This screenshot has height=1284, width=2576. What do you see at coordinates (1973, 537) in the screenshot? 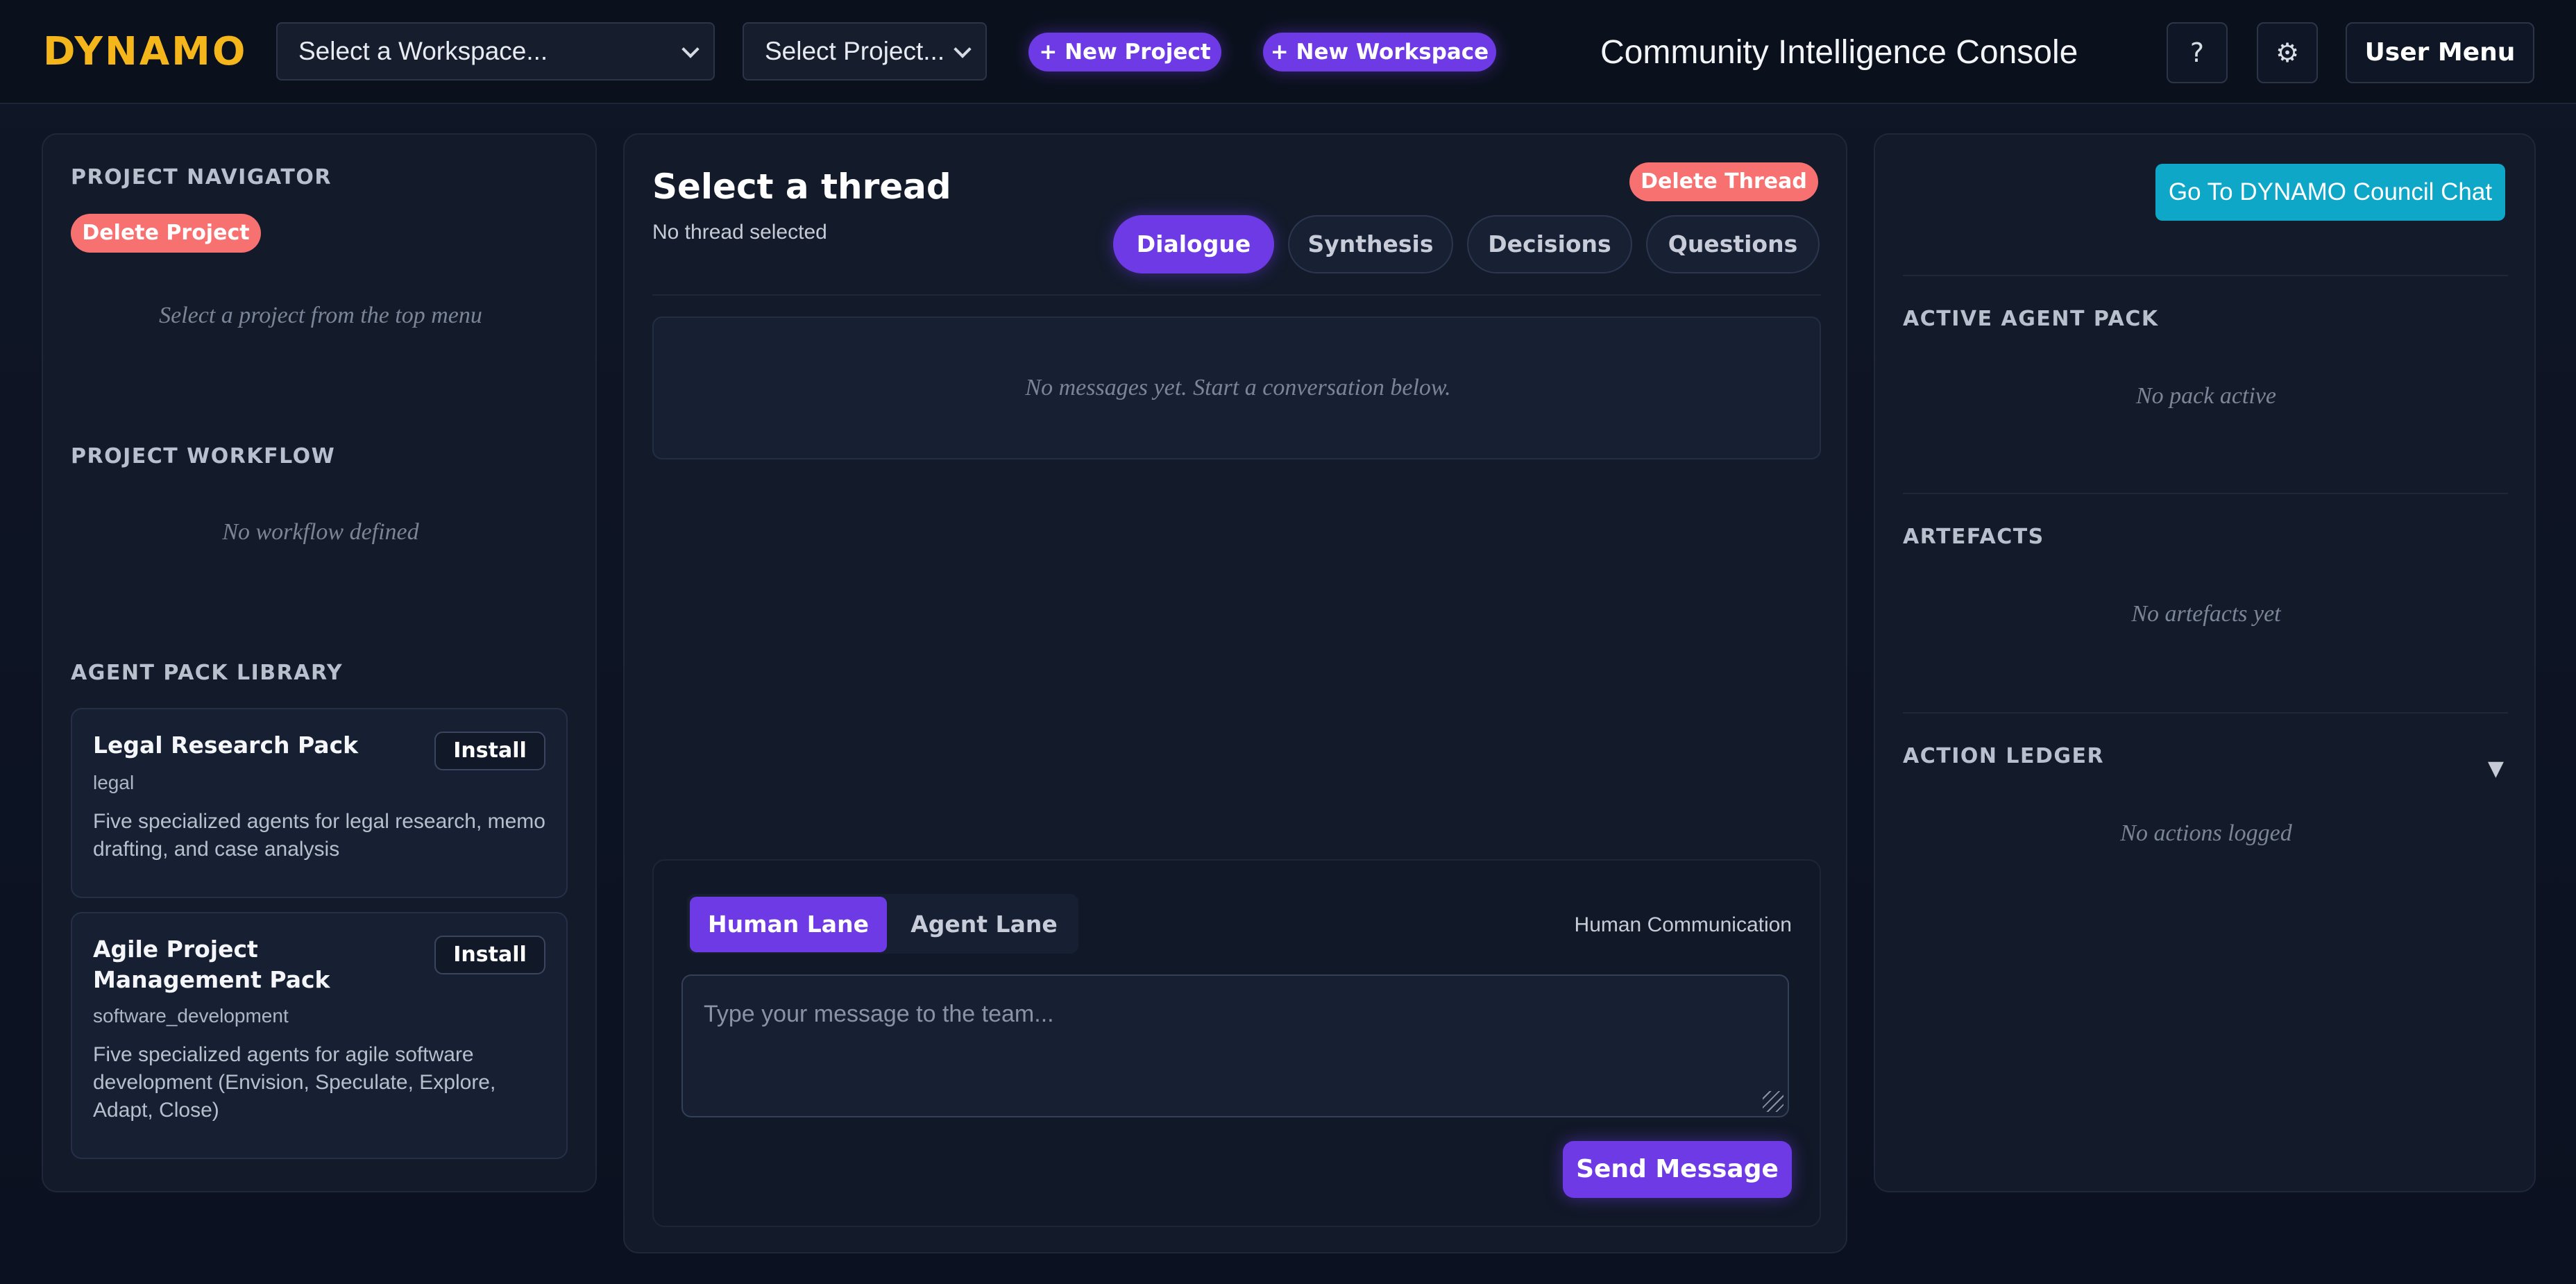
I see `artefacts-title: ARTEFACTS` at bounding box center [1973, 537].